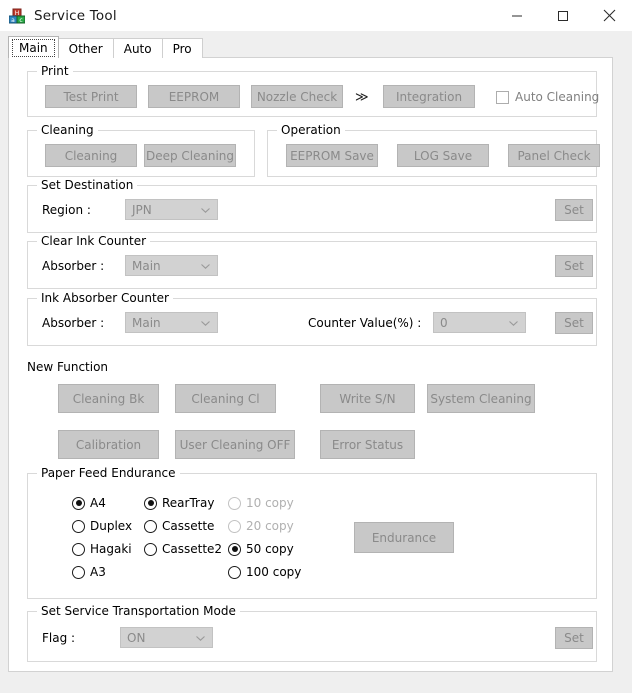 The width and height of the screenshot is (632, 693). Describe the element at coordinates (59, 638) in the screenshot. I see `flag-label: Flag :` at that location.